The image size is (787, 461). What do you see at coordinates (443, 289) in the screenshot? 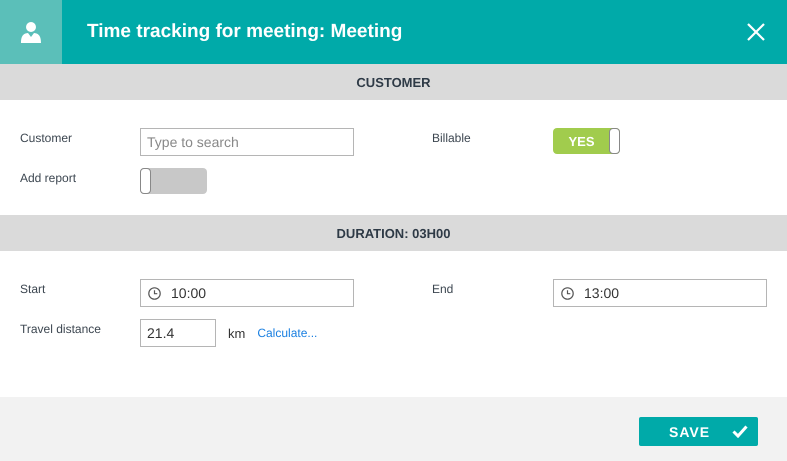
I see `field-label: End` at bounding box center [443, 289].